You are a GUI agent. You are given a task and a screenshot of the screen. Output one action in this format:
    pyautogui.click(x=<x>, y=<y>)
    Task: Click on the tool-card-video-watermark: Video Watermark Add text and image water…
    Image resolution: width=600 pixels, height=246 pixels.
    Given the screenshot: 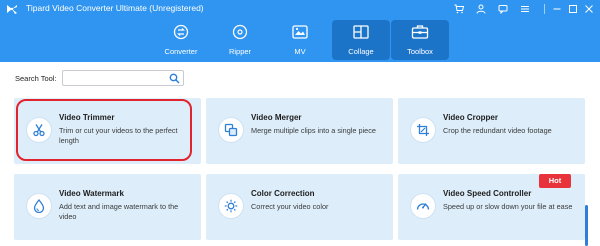 What is the action you would take?
    pyautogui.click(x=107, y=207)
    